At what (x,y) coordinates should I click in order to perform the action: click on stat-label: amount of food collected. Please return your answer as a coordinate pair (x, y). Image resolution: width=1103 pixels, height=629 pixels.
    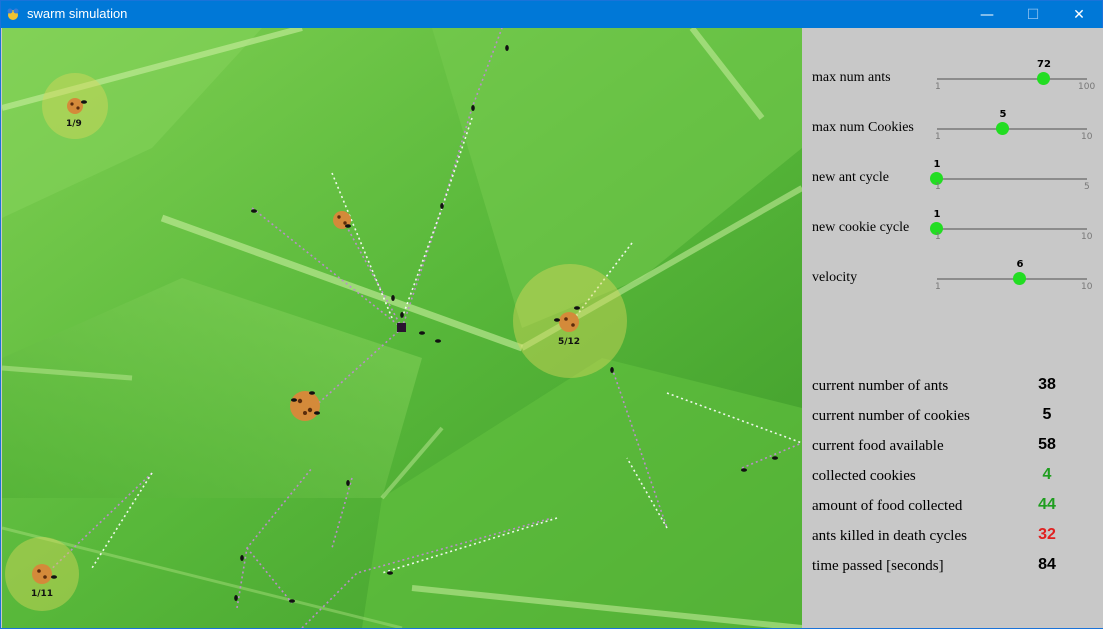
    Looking at the image, I should click on (887, 506).